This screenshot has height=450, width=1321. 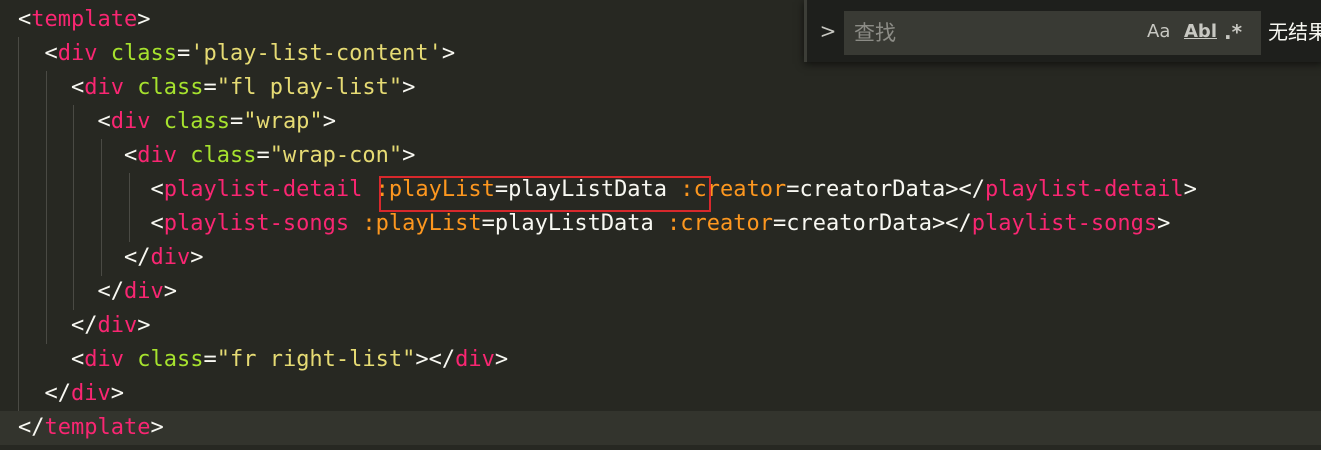 I want to click on code-line-text: <div class="wrap">, so click(x=177, y=122).